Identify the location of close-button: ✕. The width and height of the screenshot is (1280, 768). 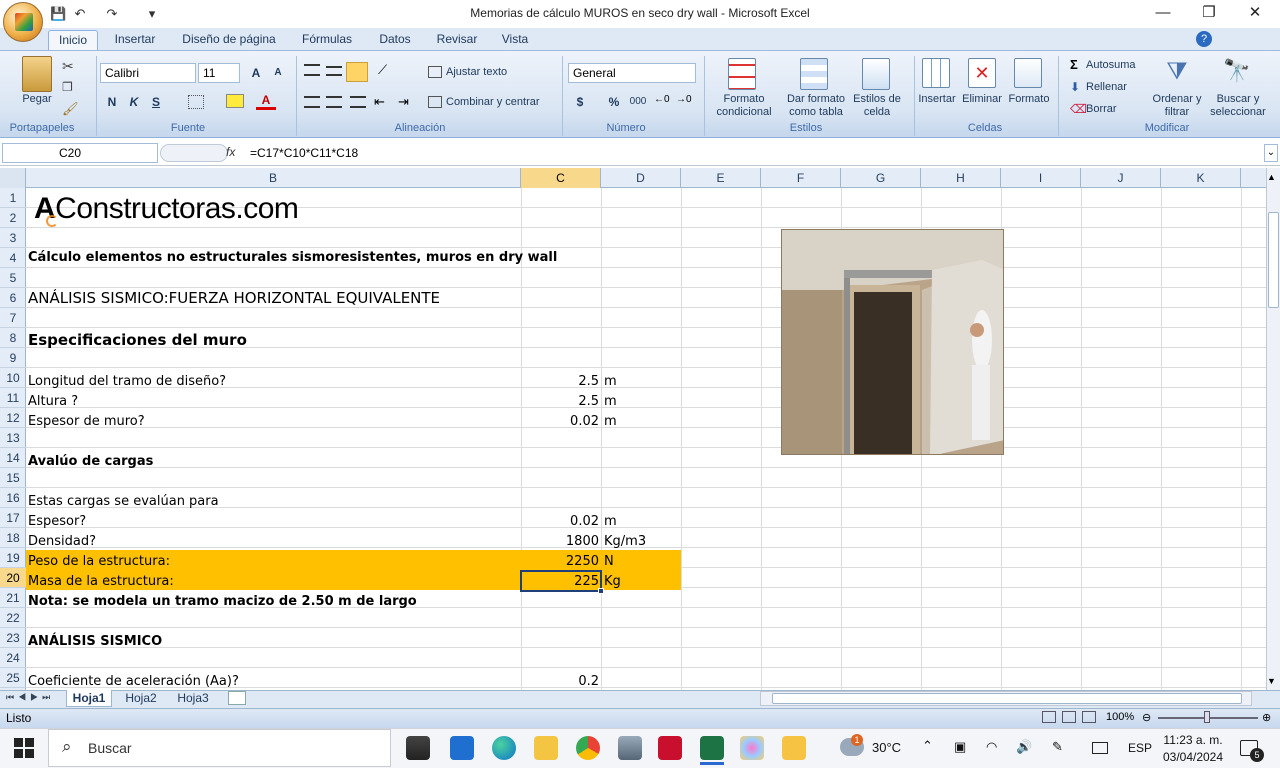
(1255, 14).